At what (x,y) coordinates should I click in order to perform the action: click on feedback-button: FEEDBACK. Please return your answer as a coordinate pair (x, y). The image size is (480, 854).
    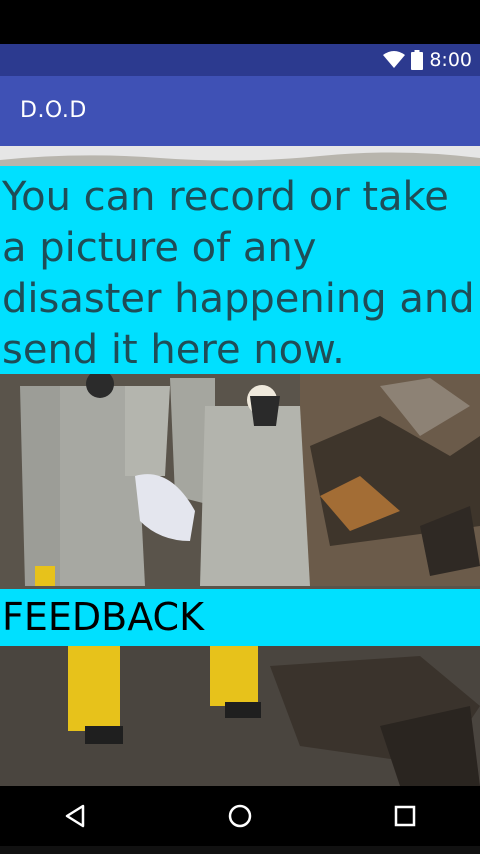
    Looking at the image, I should click on (240, 617).